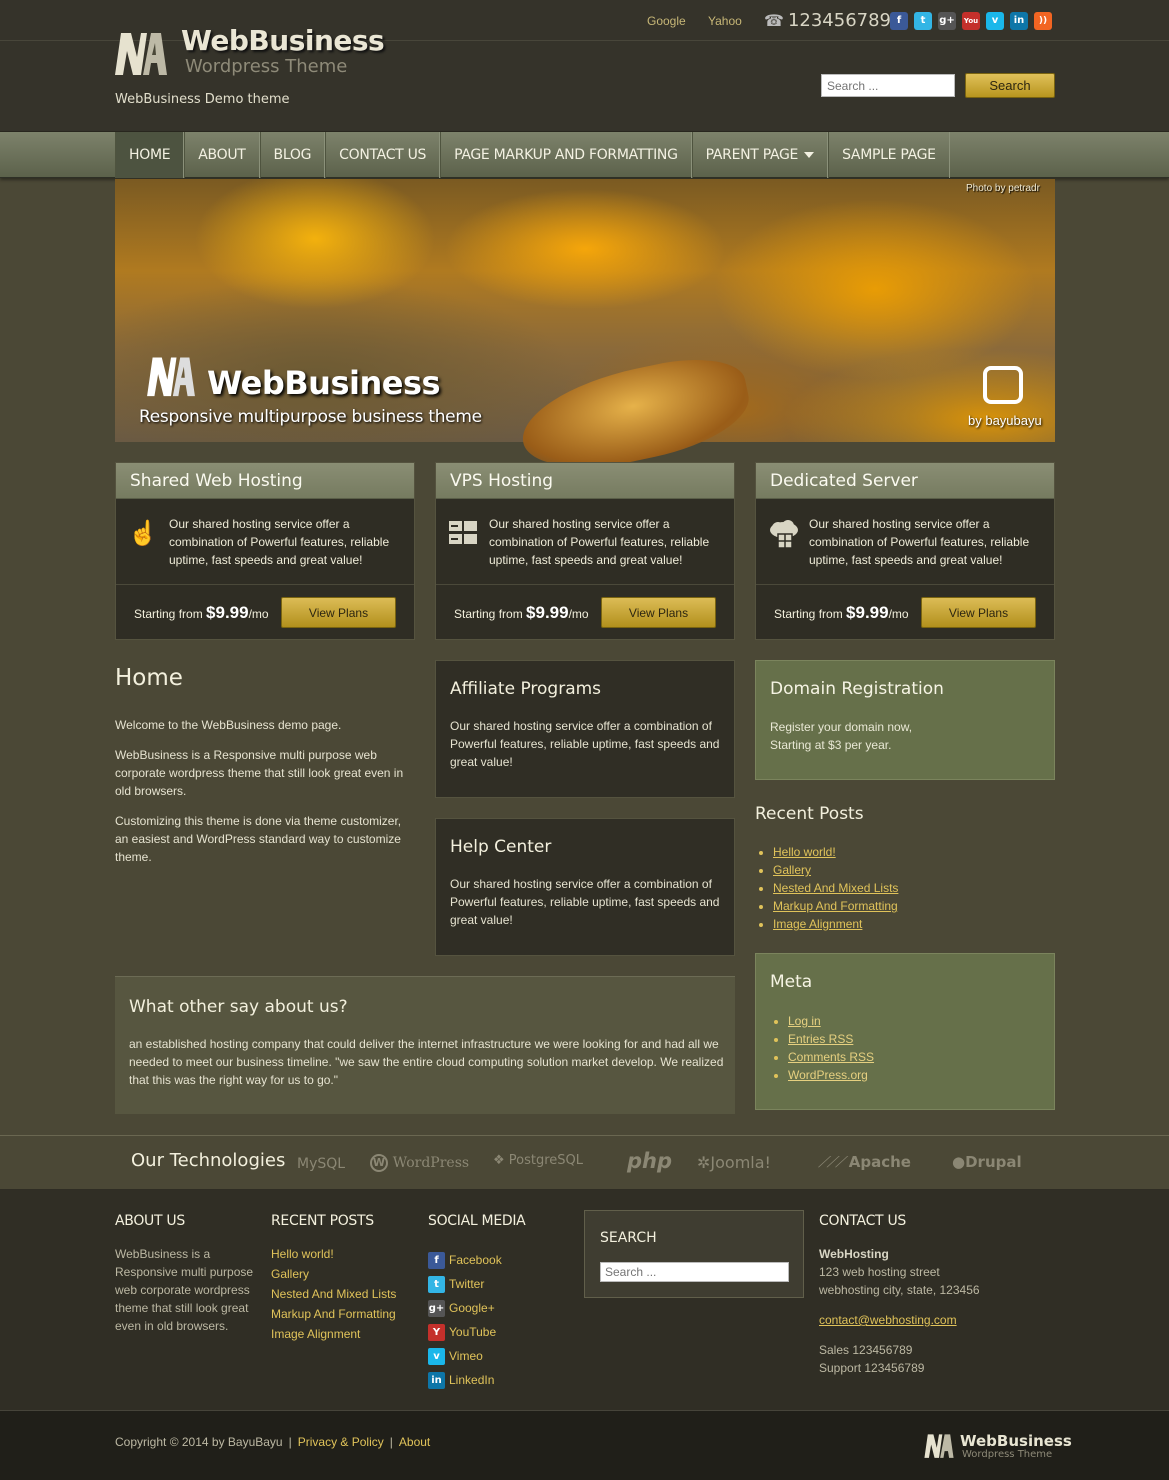 This screenshot has width=1169, height=1480. Describe the element at coordinates (1010, 85) in the screenshot. I see `header-search-button: Search` at that location.